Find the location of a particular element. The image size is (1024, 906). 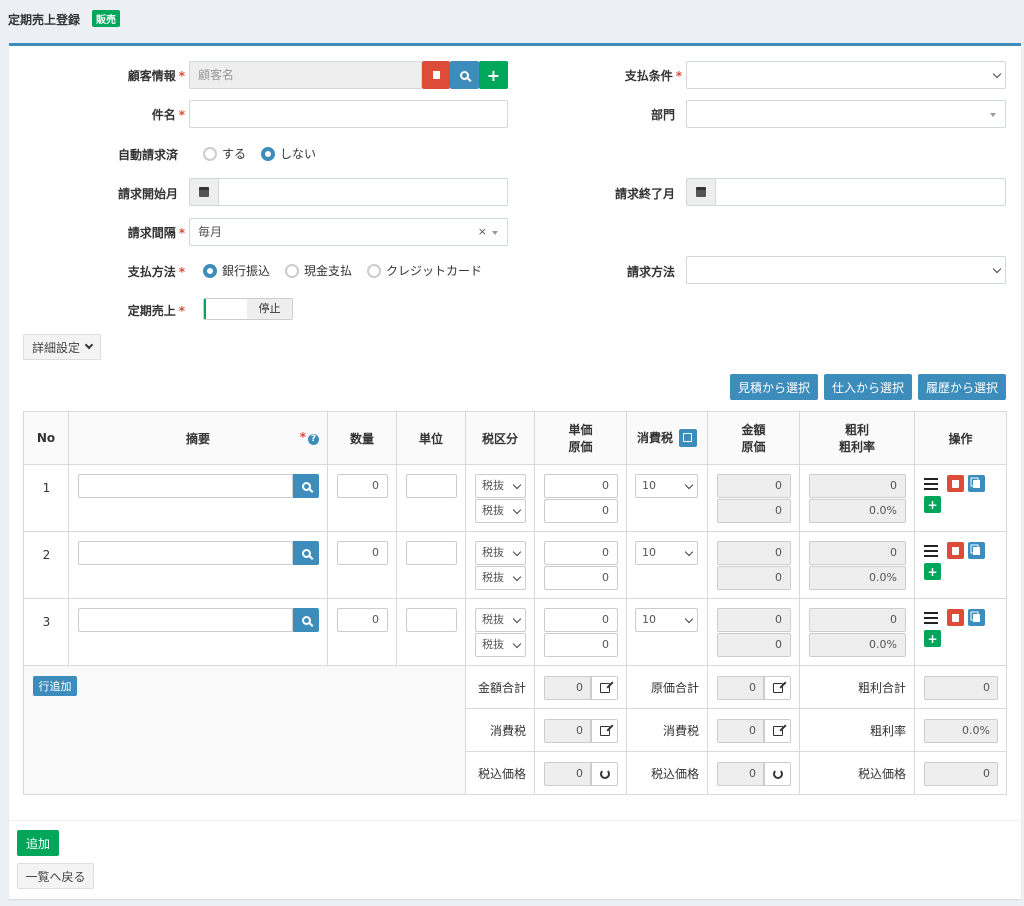

cost-tax-value: 0 is located at coordinates (740, 731).